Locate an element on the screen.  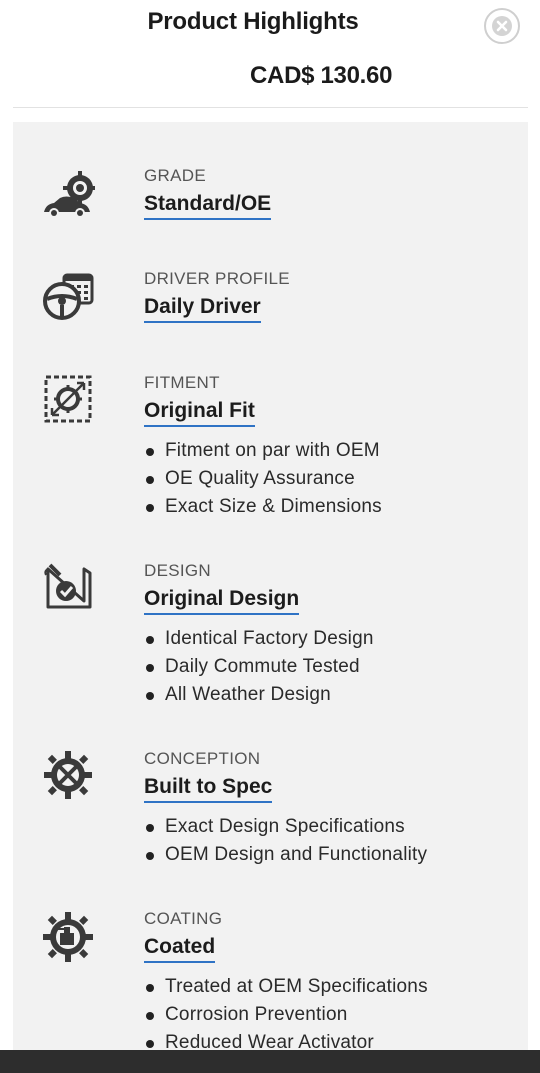
bullet-item: Daily Commute Tested is located at coordinates (259, 667).